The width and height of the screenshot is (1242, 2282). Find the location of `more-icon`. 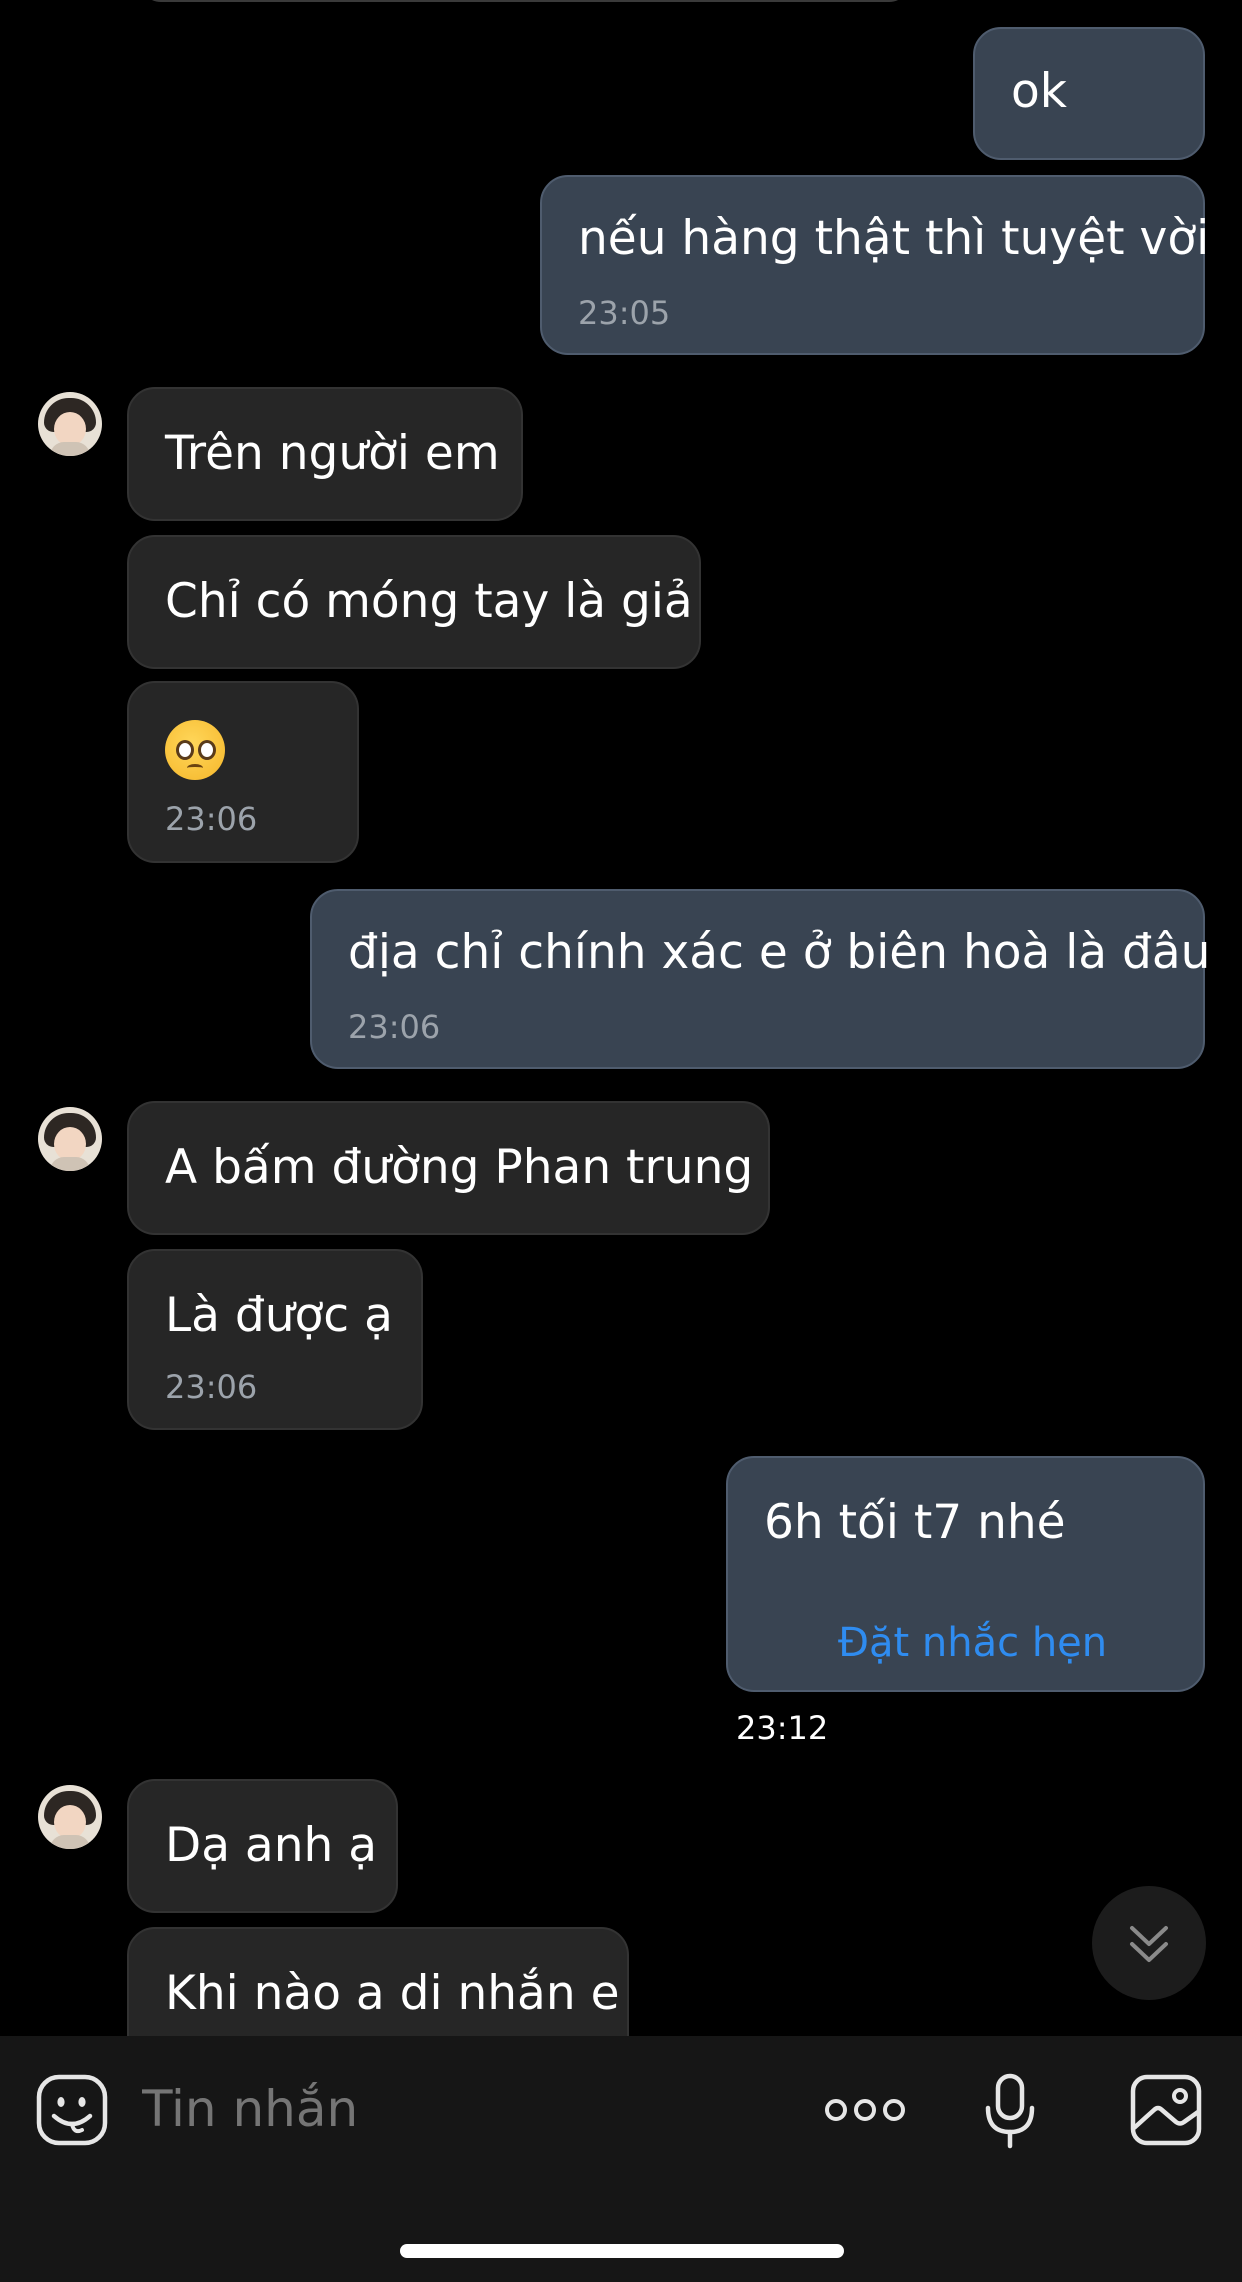

more-icon is located at coordinates (865, 2110).